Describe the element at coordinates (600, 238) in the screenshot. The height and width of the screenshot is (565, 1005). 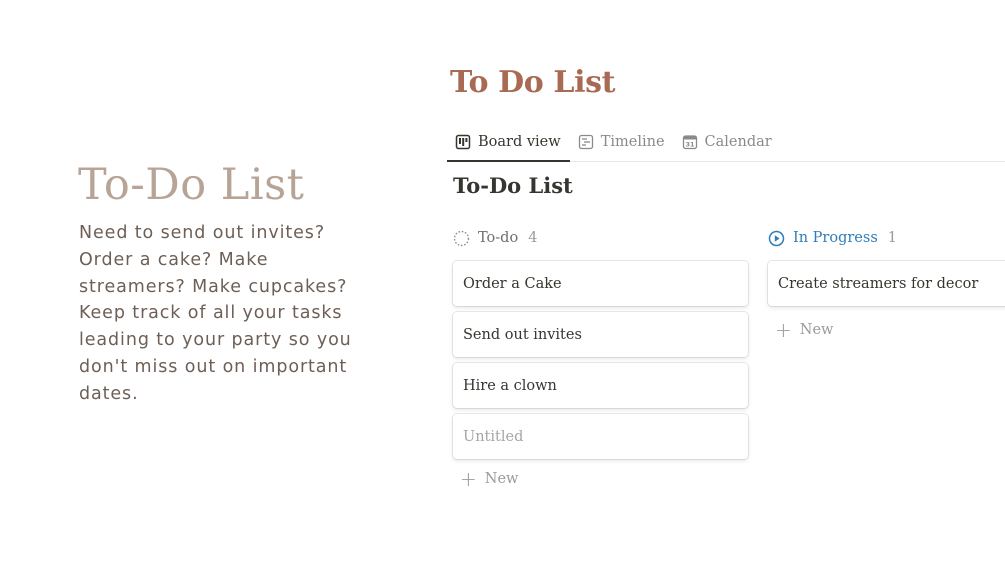
I see `column-header: To-do 4` at that location.